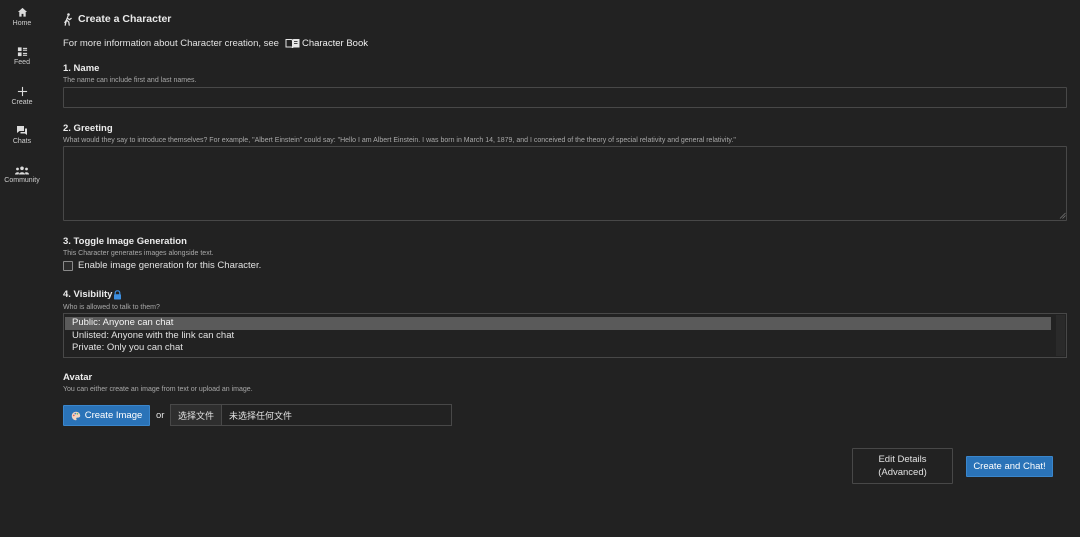  I want to click on visibility-option-private: Private: Only you can chat, so click(558, 348).